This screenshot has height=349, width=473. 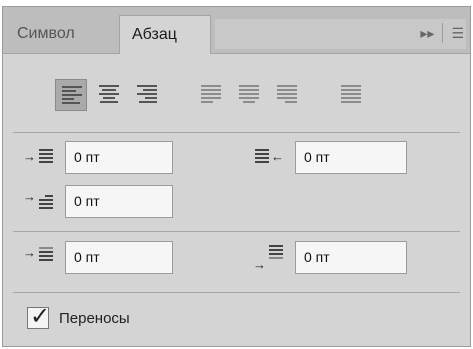 I want to click on justify-last-left-icon, so click(x=211, y=95).